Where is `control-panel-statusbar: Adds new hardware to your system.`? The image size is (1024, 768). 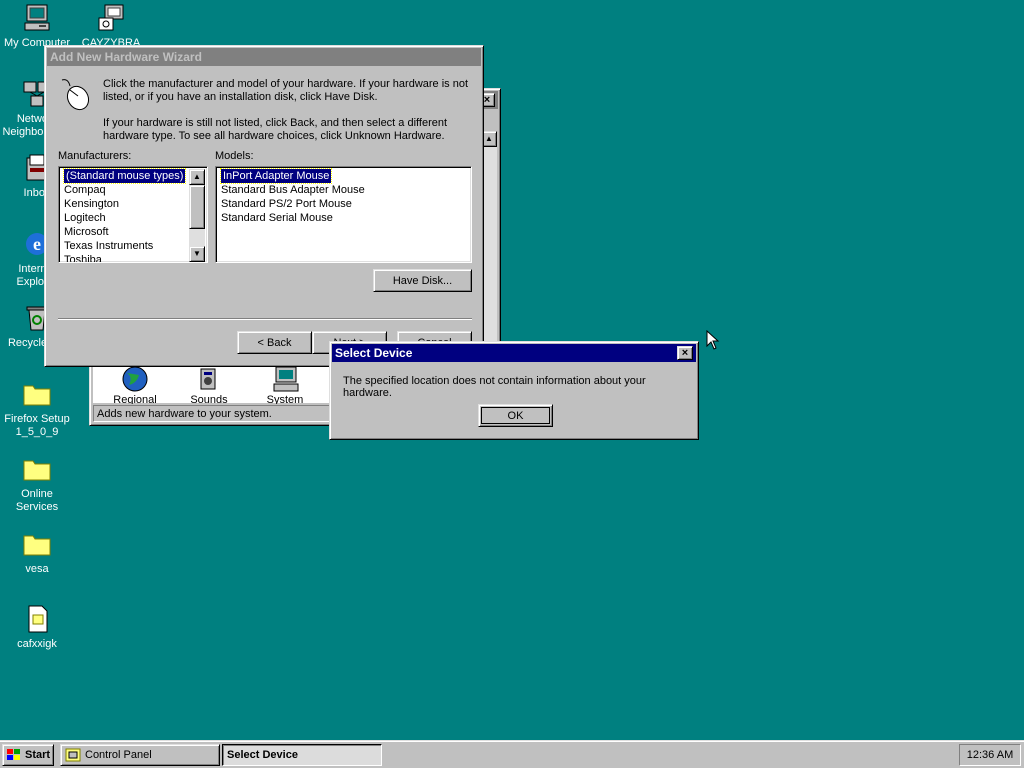
control-panel-statusbar: Adds new hardware to your system. is located at coordinates (213, 413).